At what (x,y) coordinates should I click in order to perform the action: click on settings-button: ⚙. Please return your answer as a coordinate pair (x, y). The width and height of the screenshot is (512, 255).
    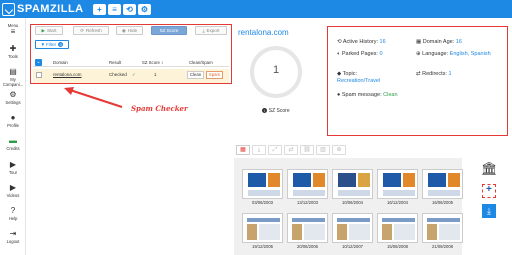
    Looking at the image, I should click on (144, 9).